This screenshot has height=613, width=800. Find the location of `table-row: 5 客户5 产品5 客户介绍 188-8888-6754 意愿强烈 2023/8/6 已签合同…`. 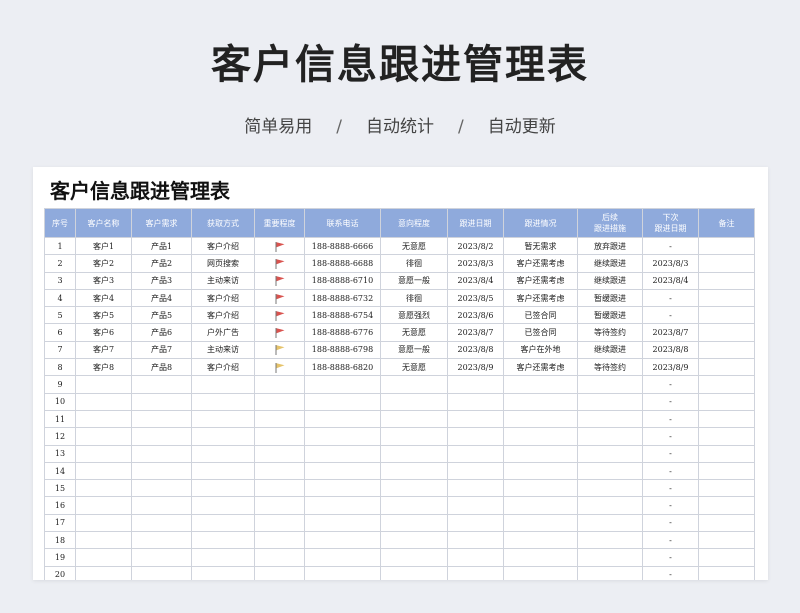

table-row: 5 客户5 产品5 客户介绍 188-8888-6754 意愿强烈 2023/8/6 已签合同… is located at coordinates (399, 315).